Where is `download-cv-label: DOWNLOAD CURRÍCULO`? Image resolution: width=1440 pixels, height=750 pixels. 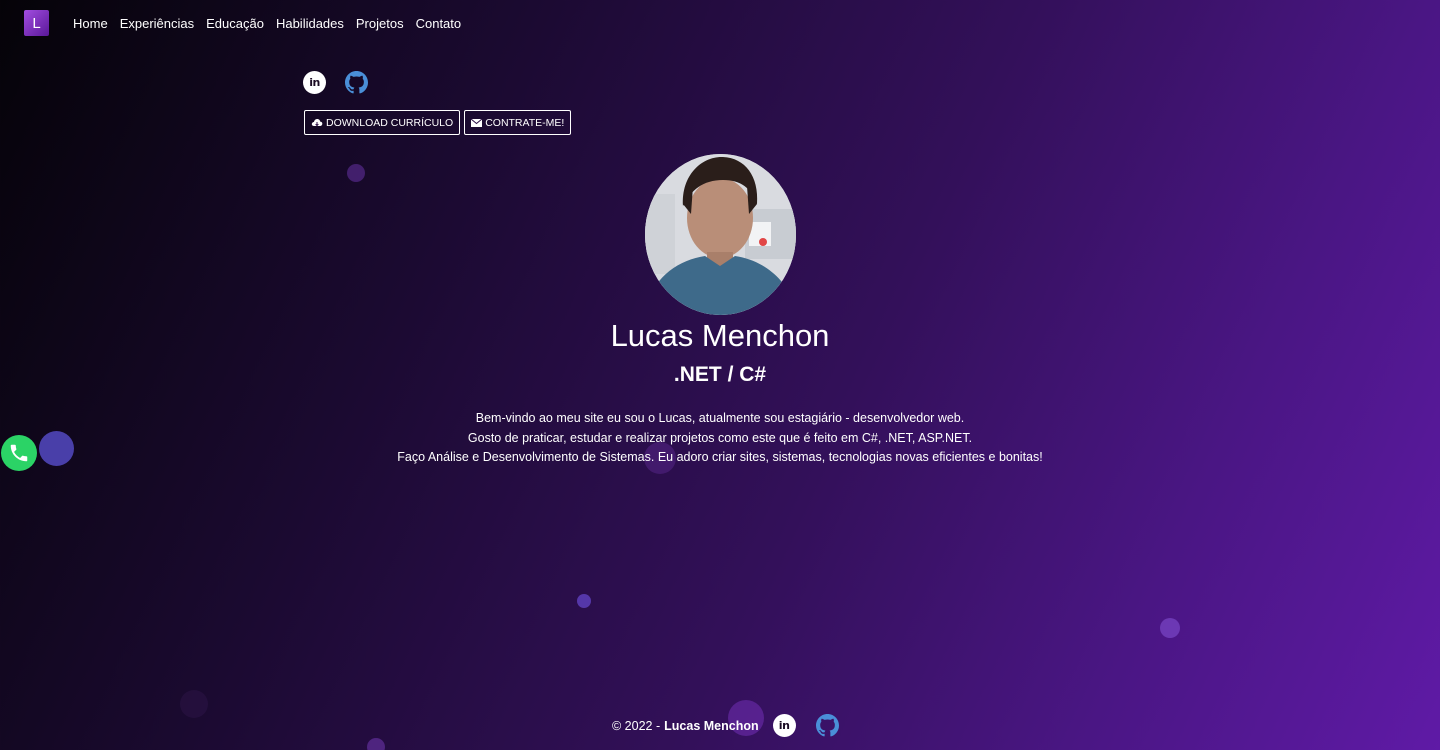
download-cv-label: DOWNLOAD CURRÍCULO is located at coordinates (390, 122).